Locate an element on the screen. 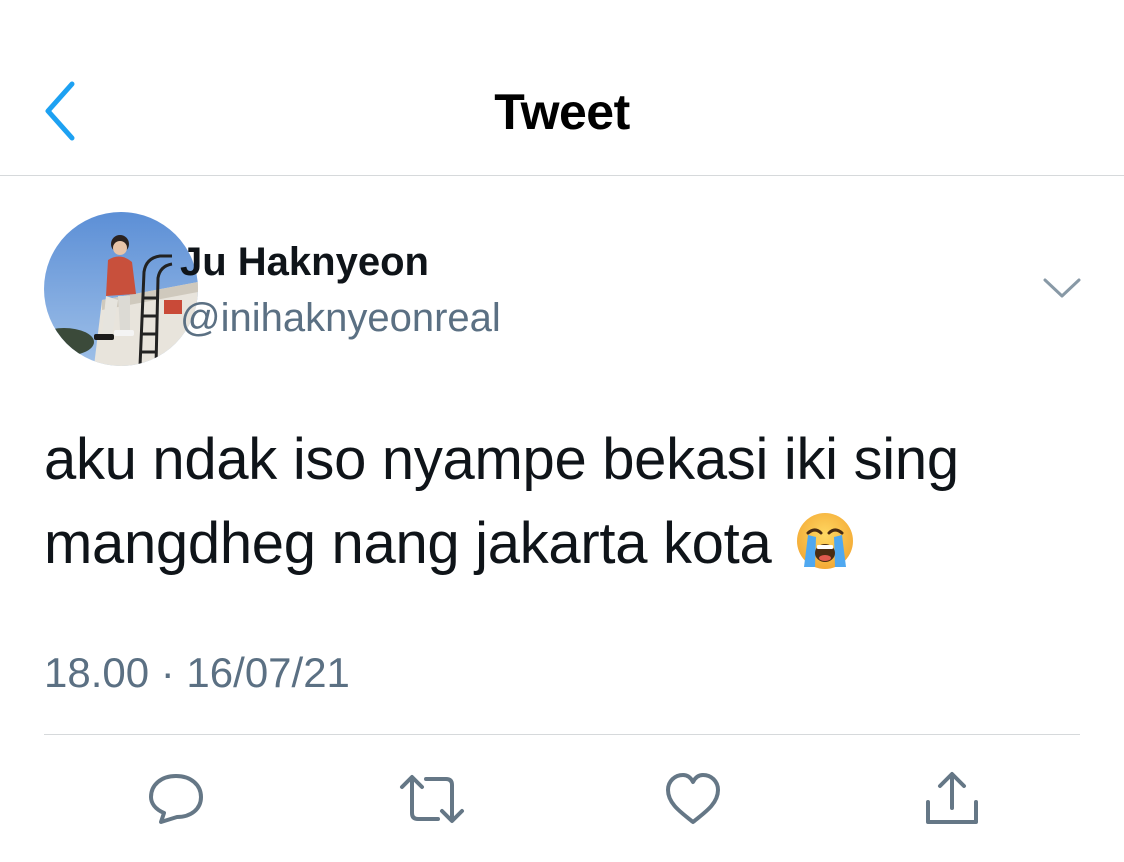 The width and height of the screenshot is (1124, 862). avatar is located at coordinates (121, 289).